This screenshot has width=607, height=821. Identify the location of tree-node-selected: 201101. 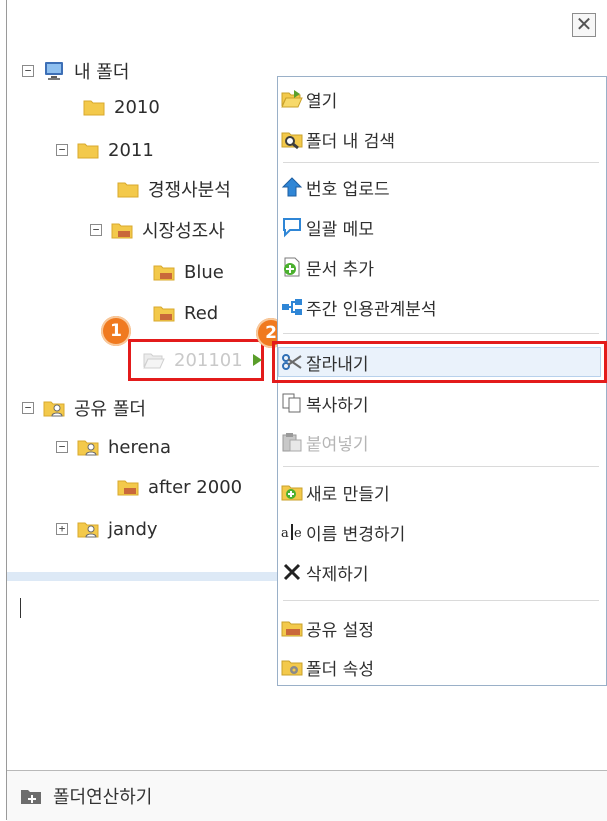
(202, 360).